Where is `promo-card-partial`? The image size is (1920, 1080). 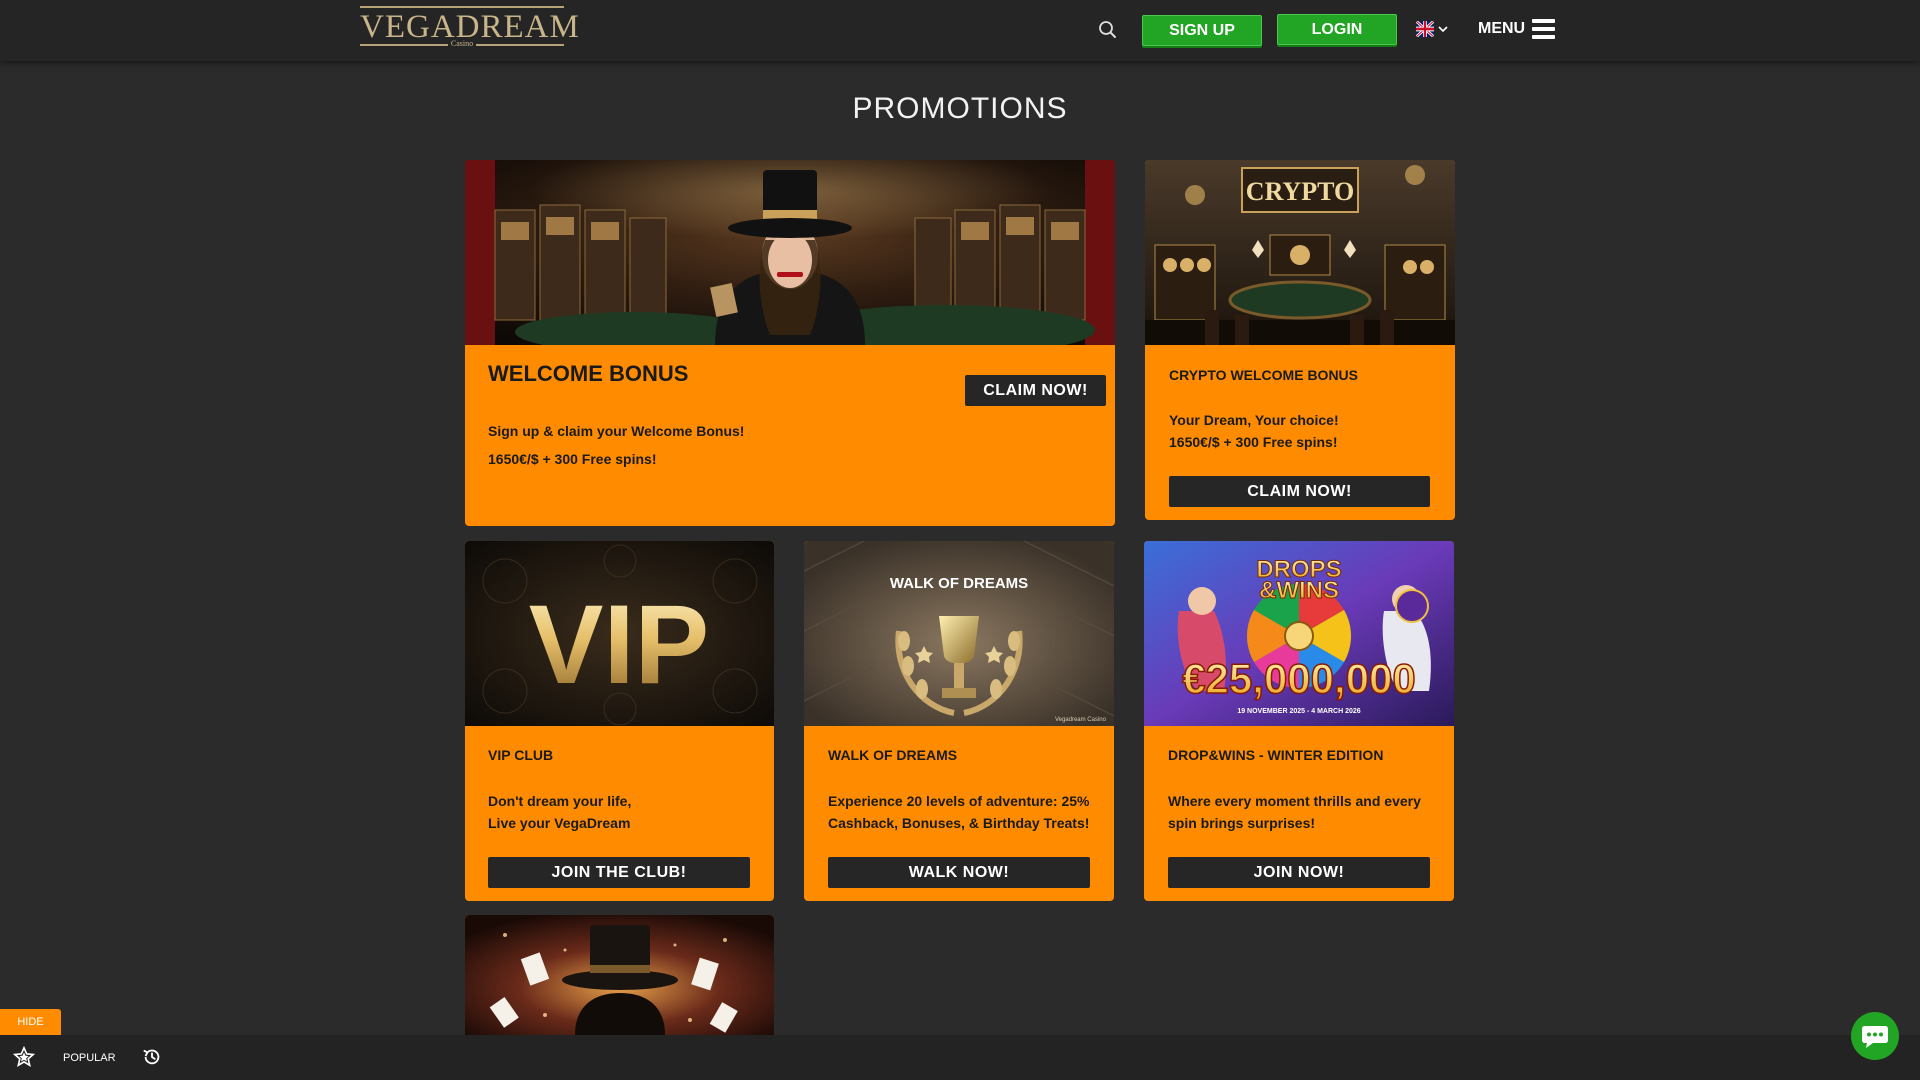 promo-card-partial is located at coordinates (619, 975).